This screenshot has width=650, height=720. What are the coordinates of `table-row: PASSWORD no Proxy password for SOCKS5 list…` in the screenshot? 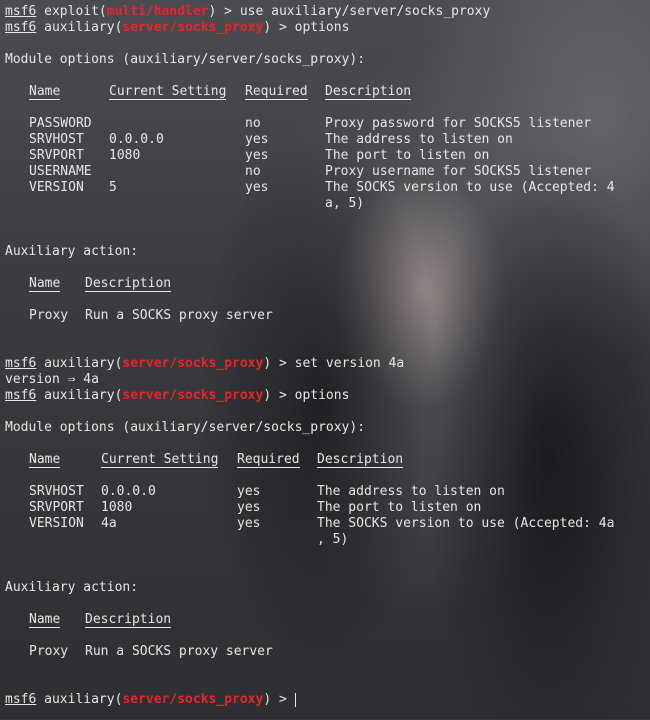 It's located at (310, 123).